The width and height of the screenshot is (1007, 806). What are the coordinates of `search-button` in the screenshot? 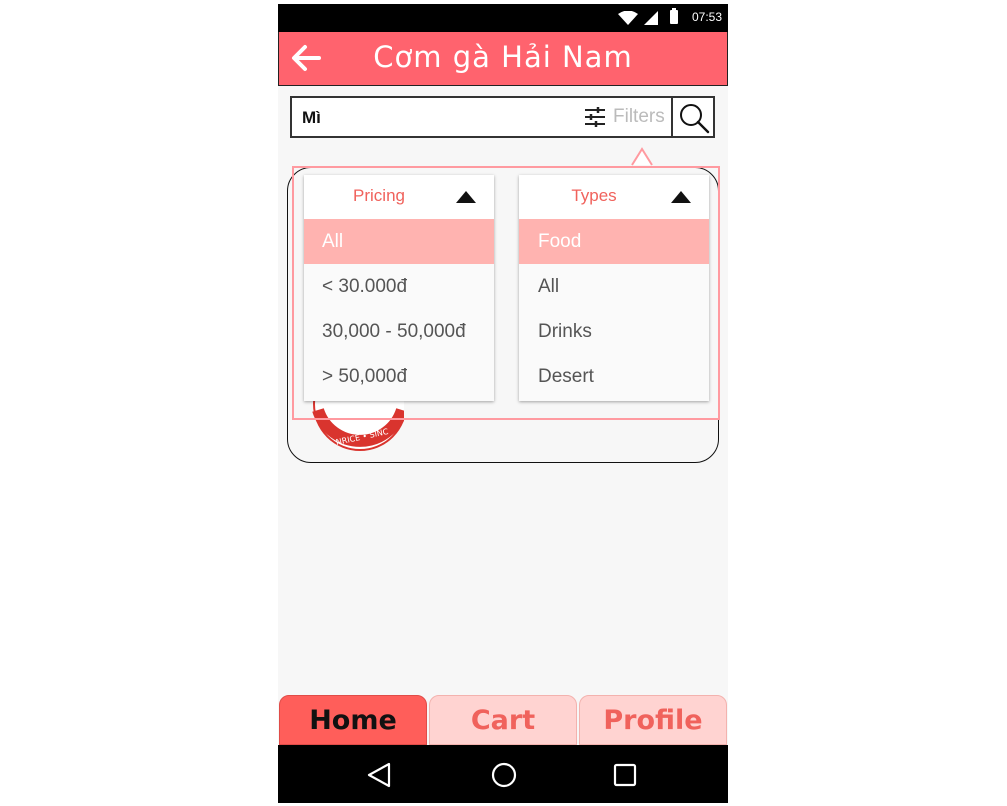 It's located at (693, 117).